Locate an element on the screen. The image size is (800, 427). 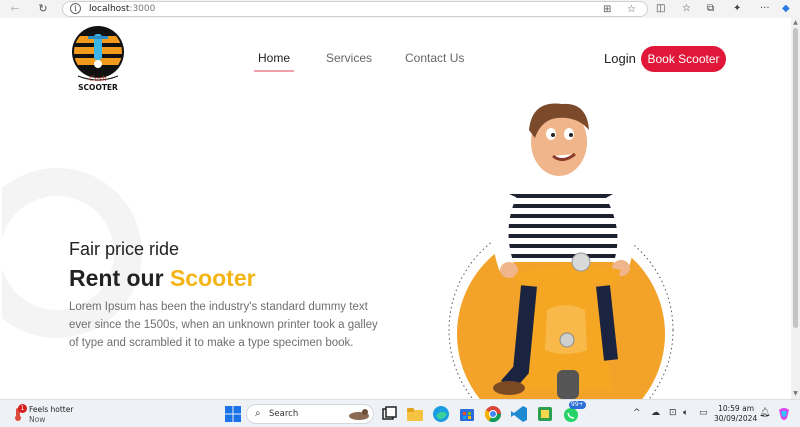
clock-time: 10:59 am is located at coordinates (736, 408).